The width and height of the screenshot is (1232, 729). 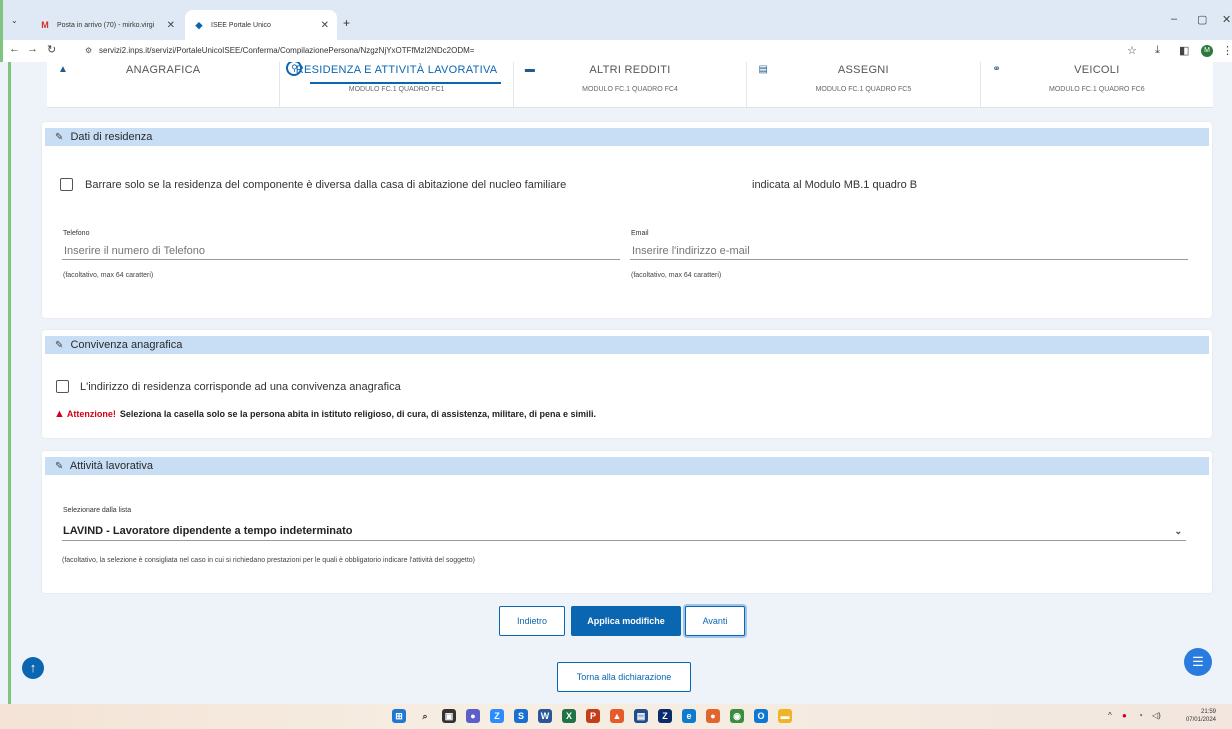 I want to click on chrome-icon: ◉, so click(x=737, y=716).